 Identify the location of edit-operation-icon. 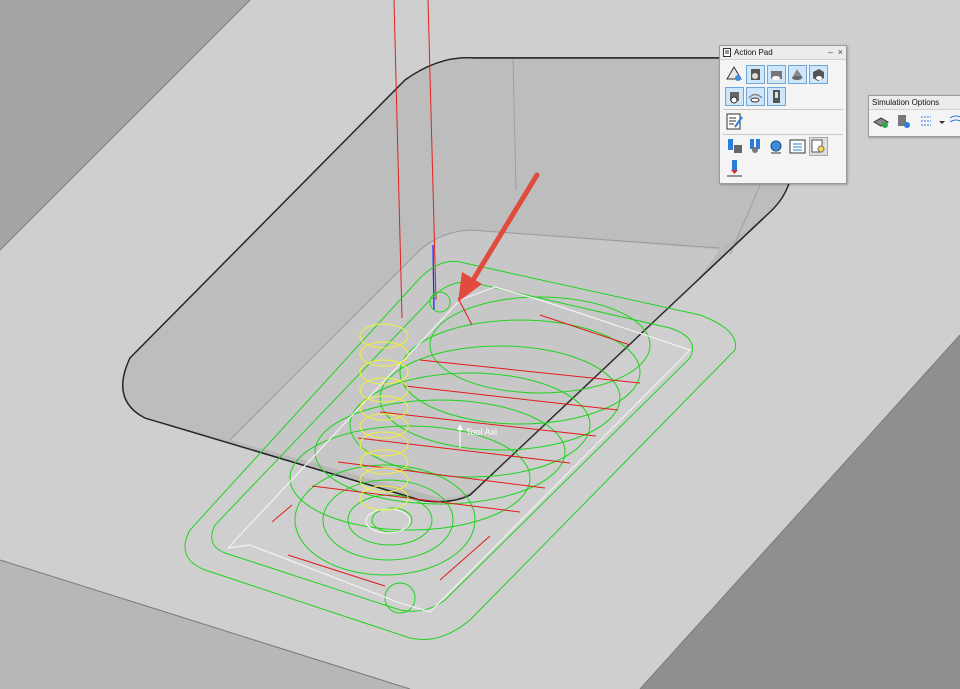
(734, 121).